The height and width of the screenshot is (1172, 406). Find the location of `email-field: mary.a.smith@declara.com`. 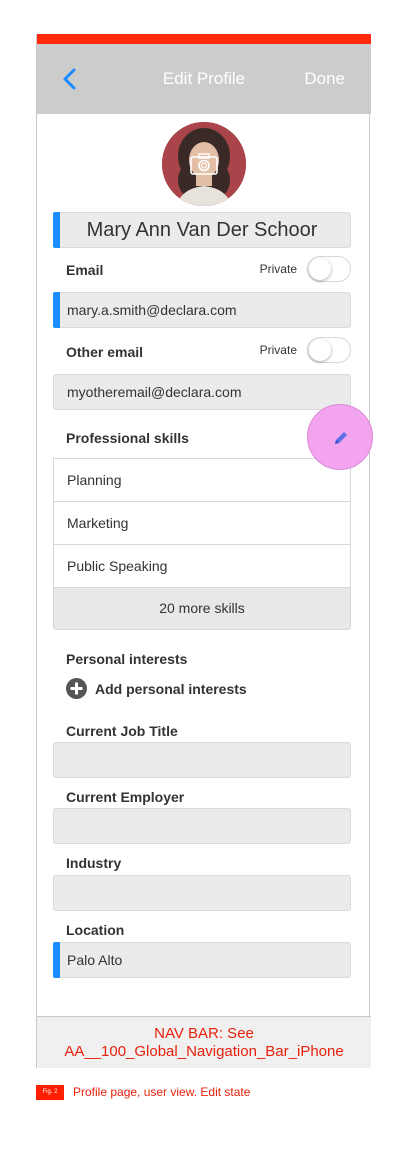

email-field: mary.a.smith@declara.com is located at coordinates (202, 310).